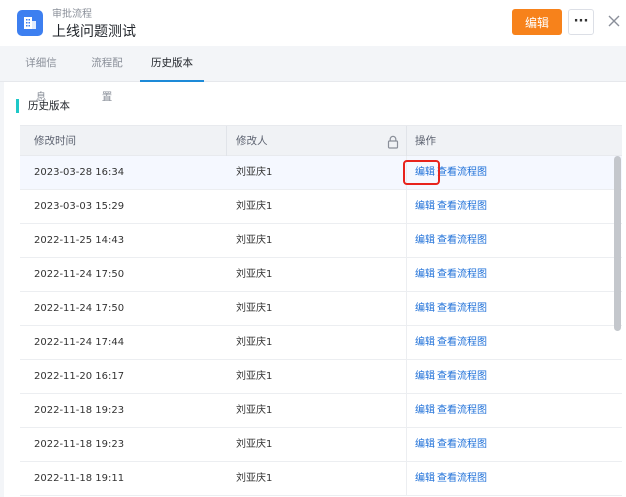 The width and height of the screenshot is (626, 497). Describe the element at coordinates (313, 74) in the screenshot. I see `tab-bar: 详细信息 流程配置 历史版本` at that location.